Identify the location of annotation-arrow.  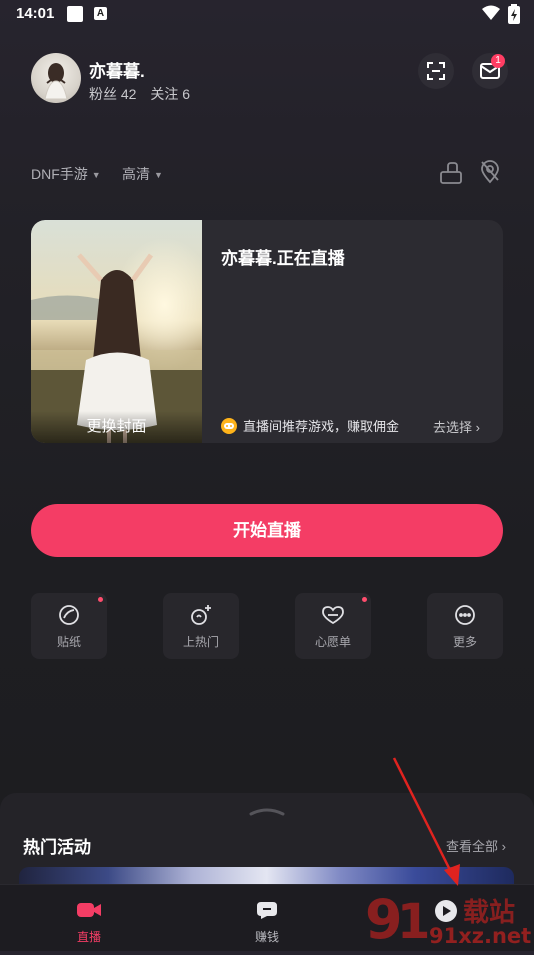
(426, 821).